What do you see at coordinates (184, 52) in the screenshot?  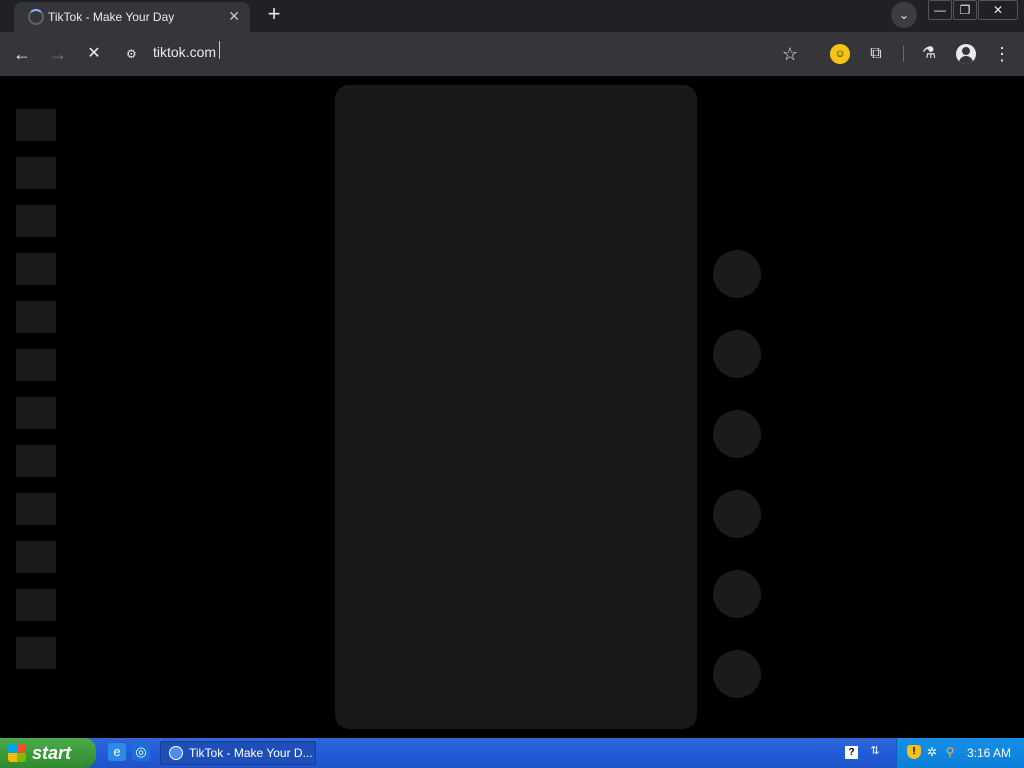 I see `address-bar: tiktok.com` at bounding box center [184, 52].